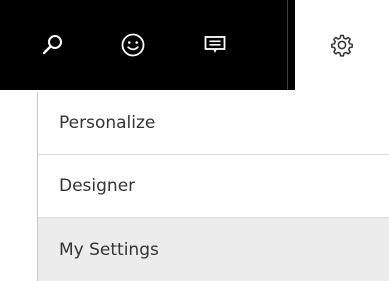  I want to click on chat-icon, so click(215, 44).